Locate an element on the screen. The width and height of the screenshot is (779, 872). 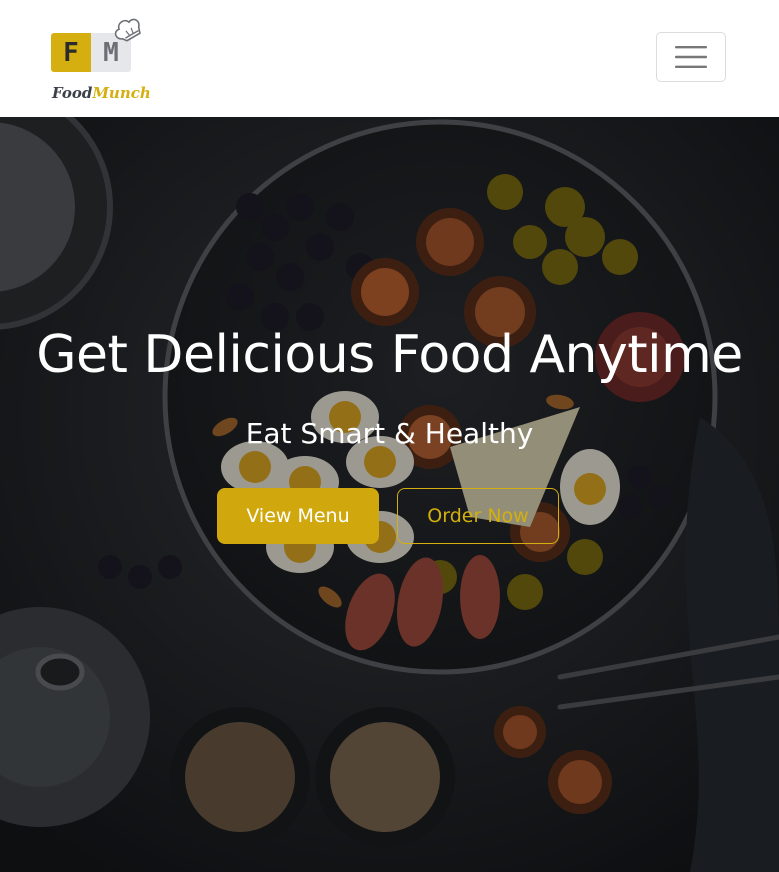
view-menu-button: View Menu is located at coordinates (298, 516).